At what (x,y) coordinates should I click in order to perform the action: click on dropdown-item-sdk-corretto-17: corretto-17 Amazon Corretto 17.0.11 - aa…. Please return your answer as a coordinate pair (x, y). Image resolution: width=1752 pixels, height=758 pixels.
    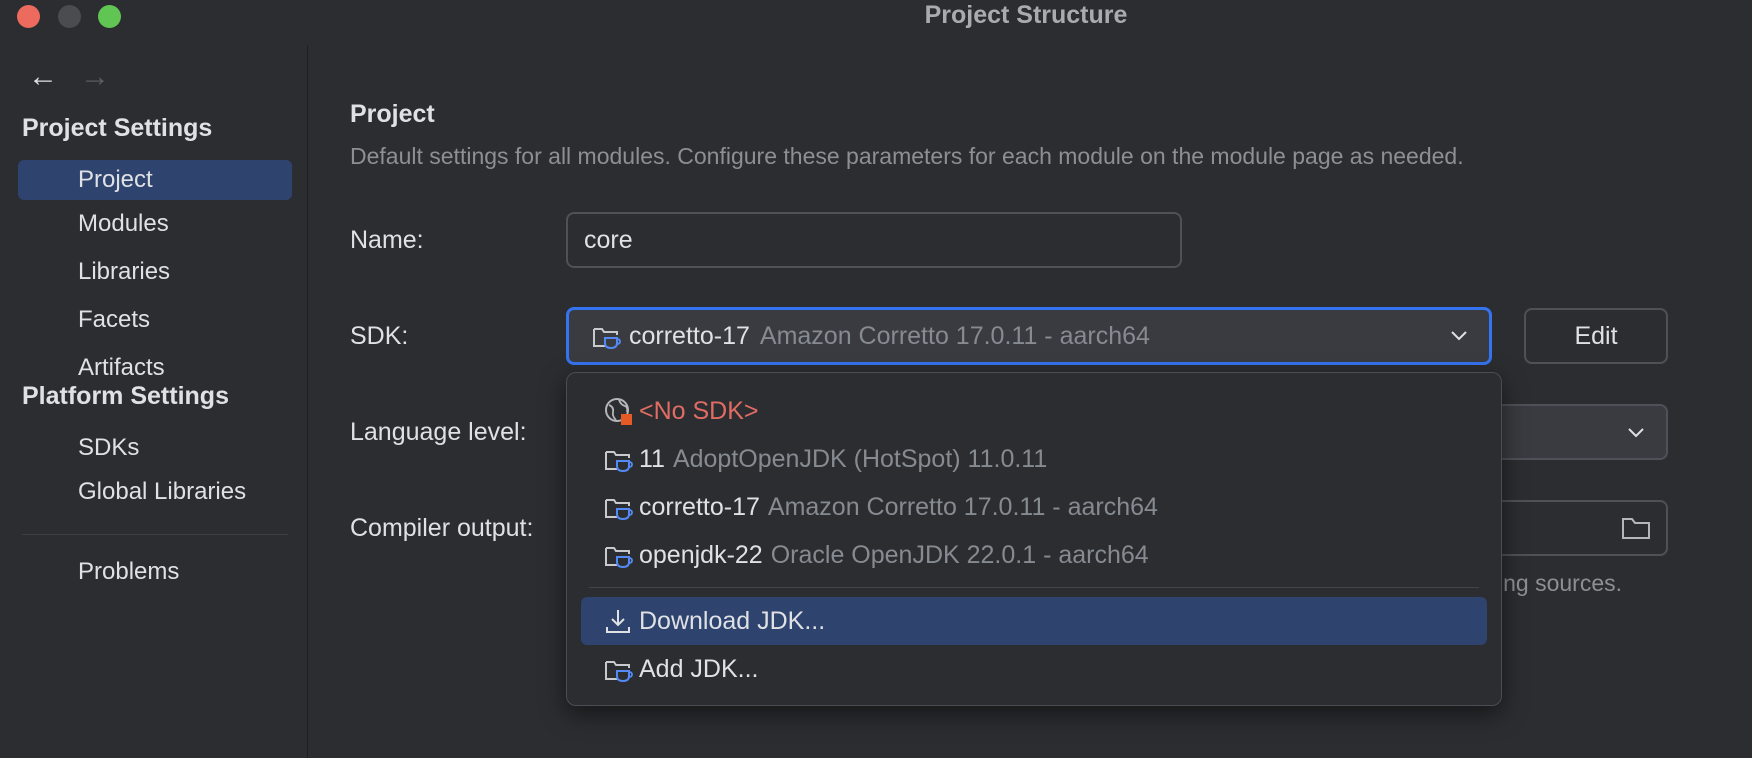
    Looking at the image, I should click on (1034, 507).